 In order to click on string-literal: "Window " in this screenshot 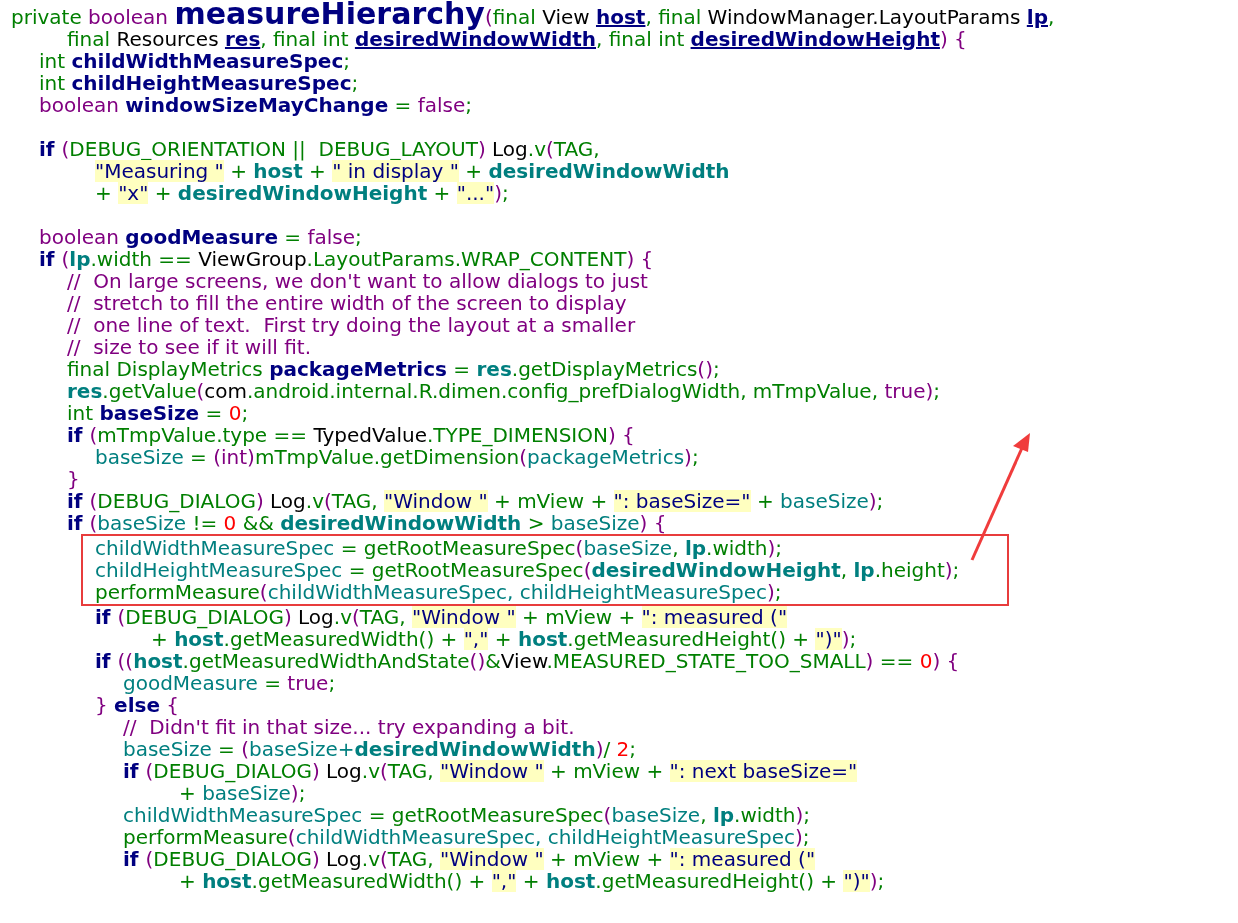, I will do `click(492, 771)`.